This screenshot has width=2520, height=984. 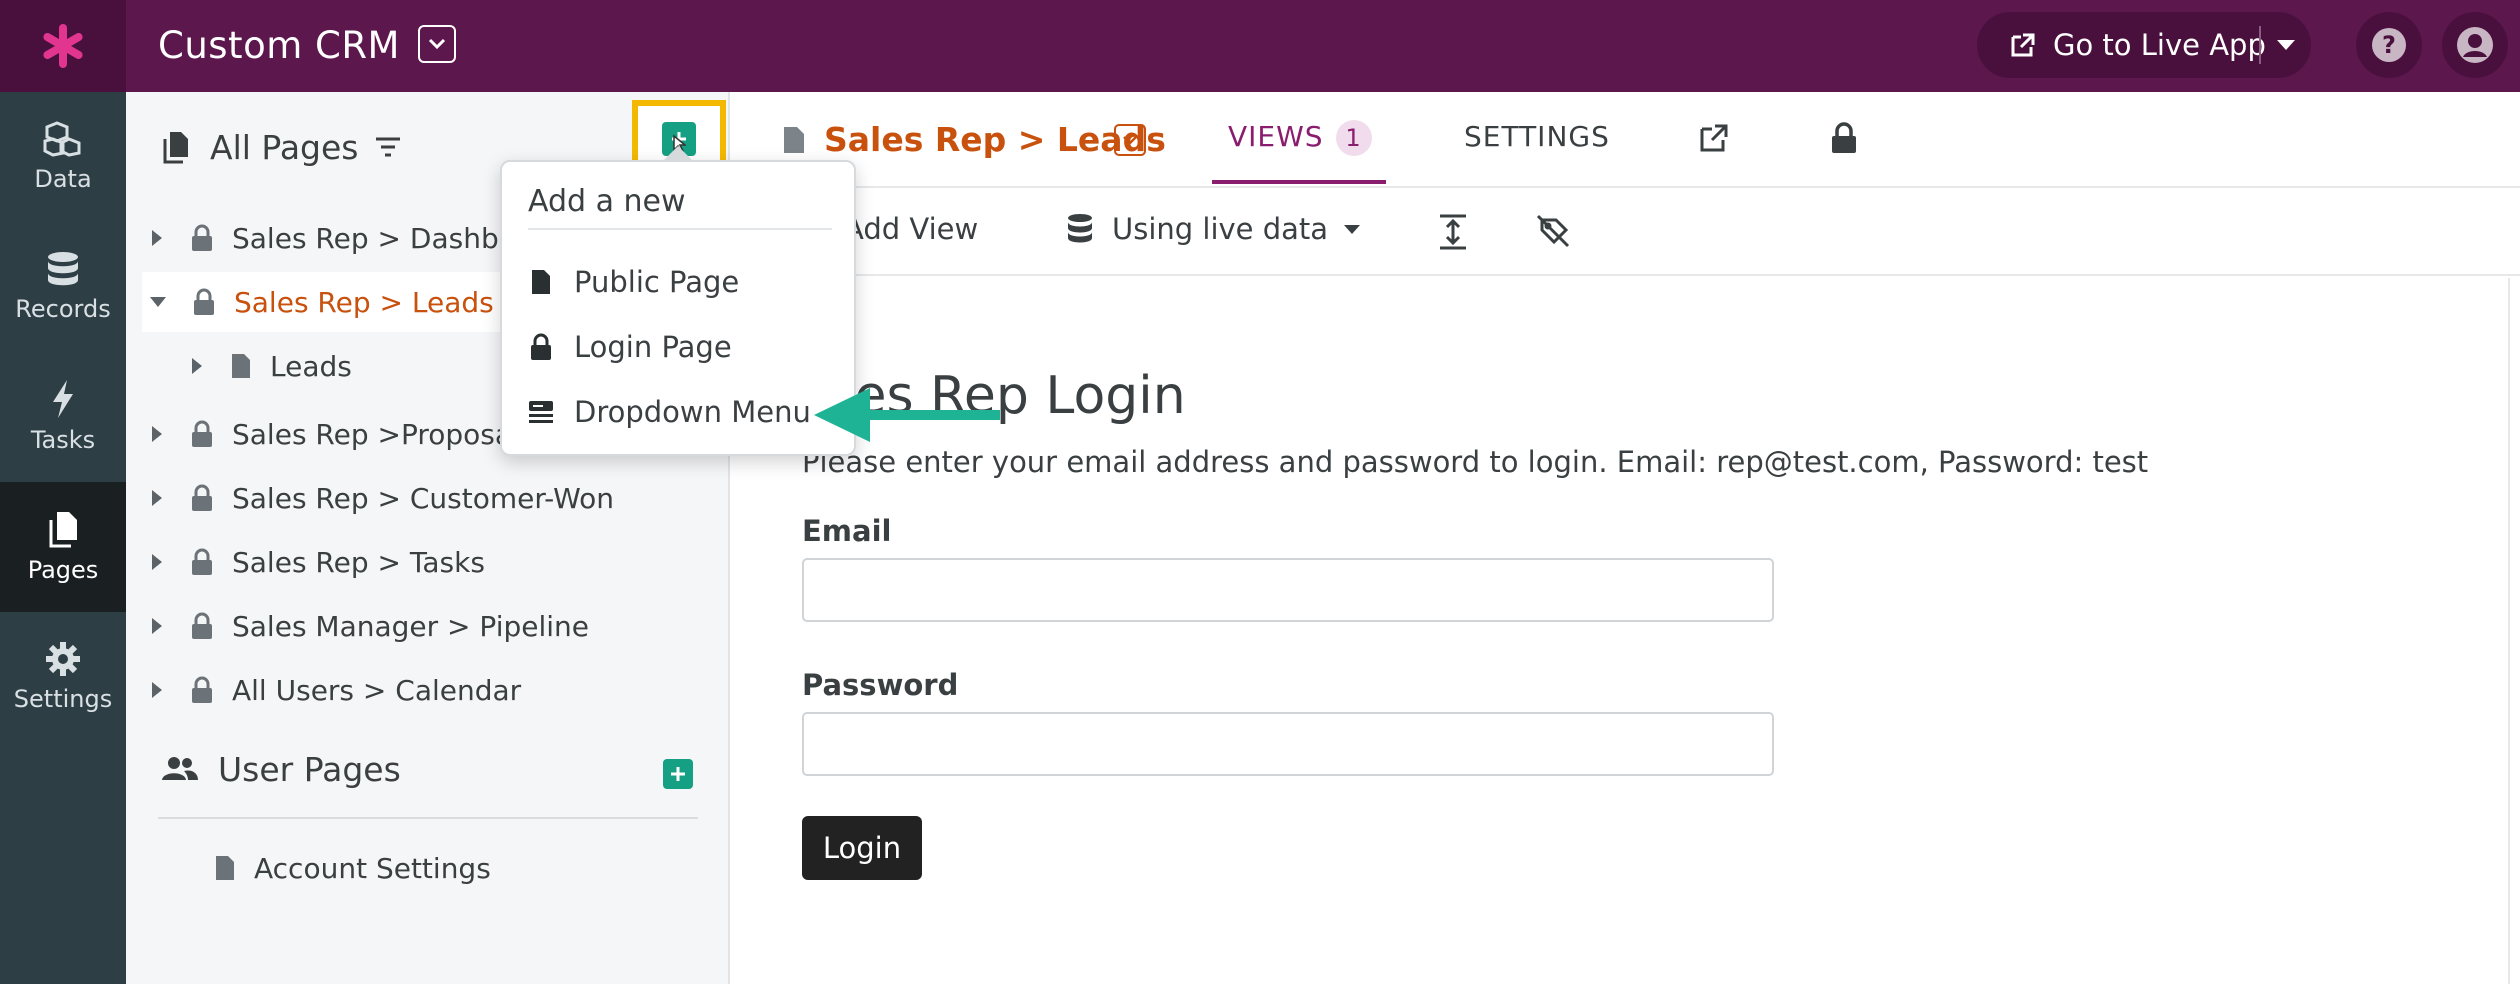 I want to click on data-source-dropdown: Using live data, so click(x=1213, y=229).